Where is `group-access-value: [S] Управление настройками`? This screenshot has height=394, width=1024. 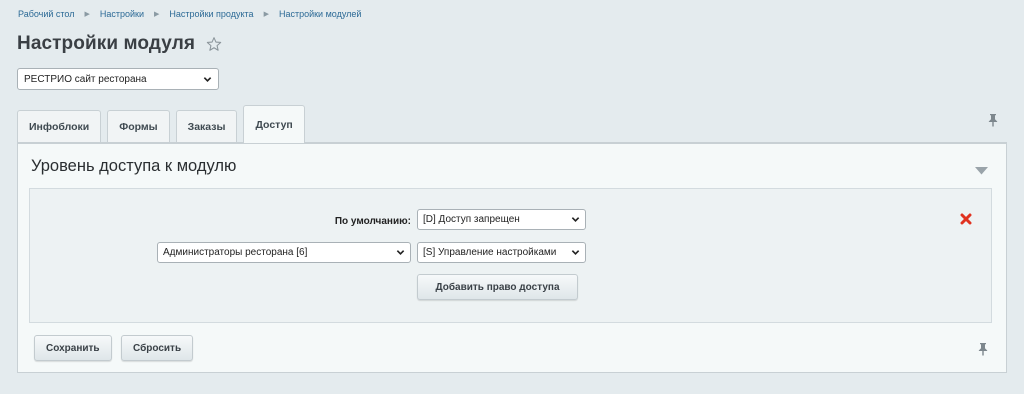
group-access-value: [S] Управление настройками is located at coordinates (490, 252).